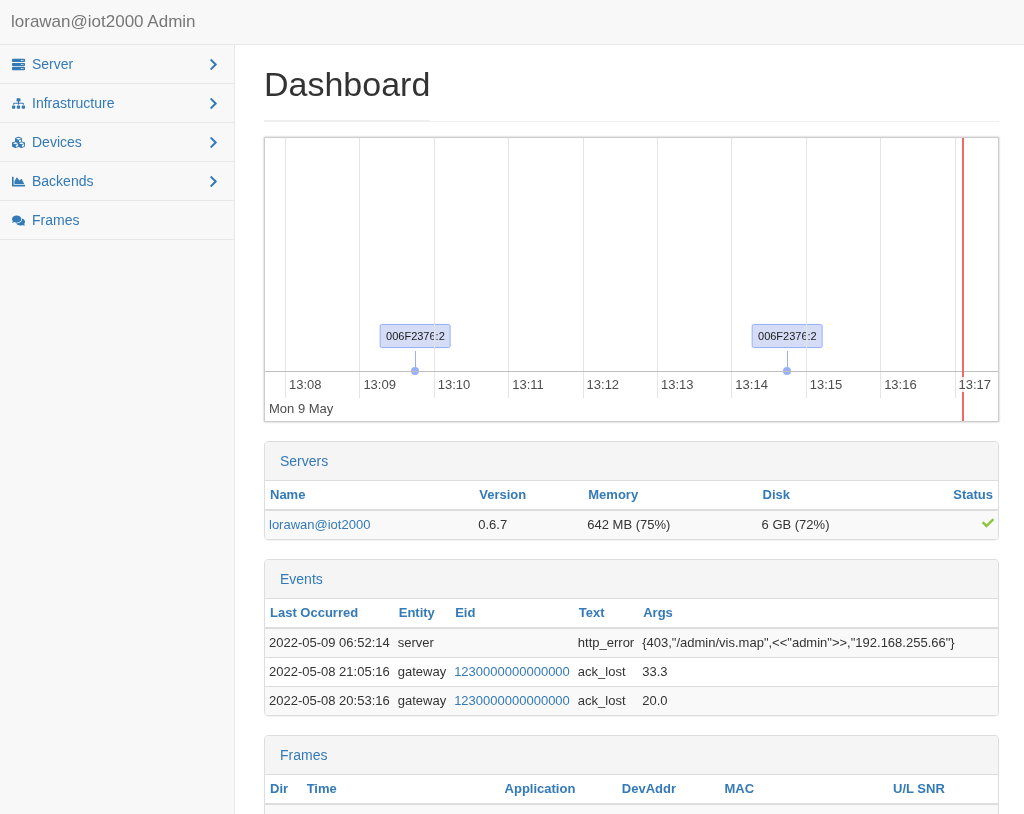 The width and height of the screenshot is (1024, 814). What do you see at coordinates (304, 461) in the screenshot?
I see `panel-title: Servers` at bounding box center [304, 461].